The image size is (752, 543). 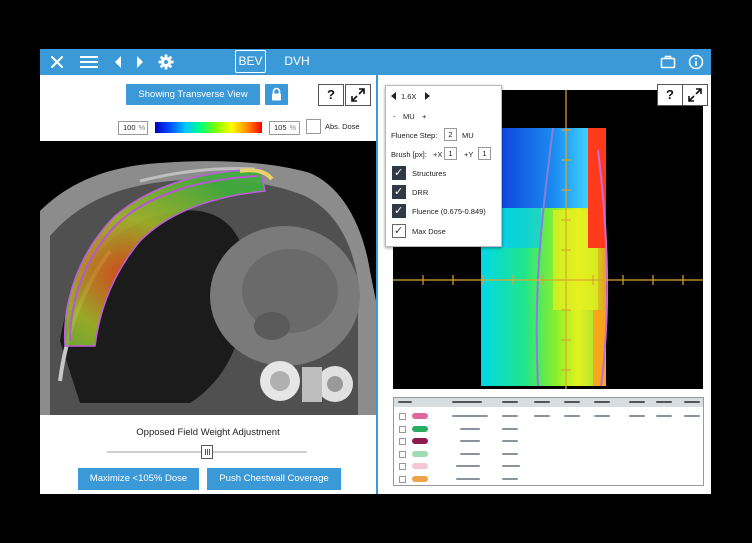 I want to click on lock-icon, so click(x=276, y=97).